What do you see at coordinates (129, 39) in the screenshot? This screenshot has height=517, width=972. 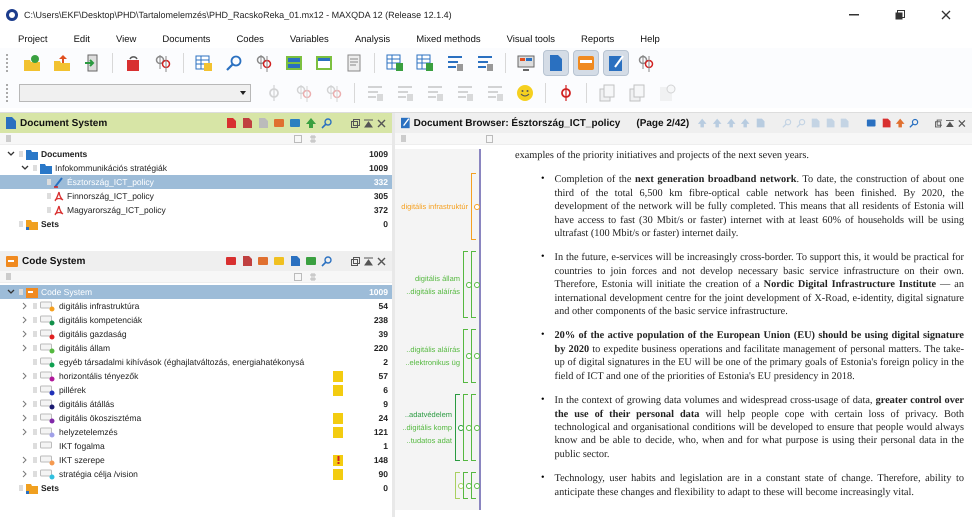 I see `menu-item: View` at bounding box center [129, 39].